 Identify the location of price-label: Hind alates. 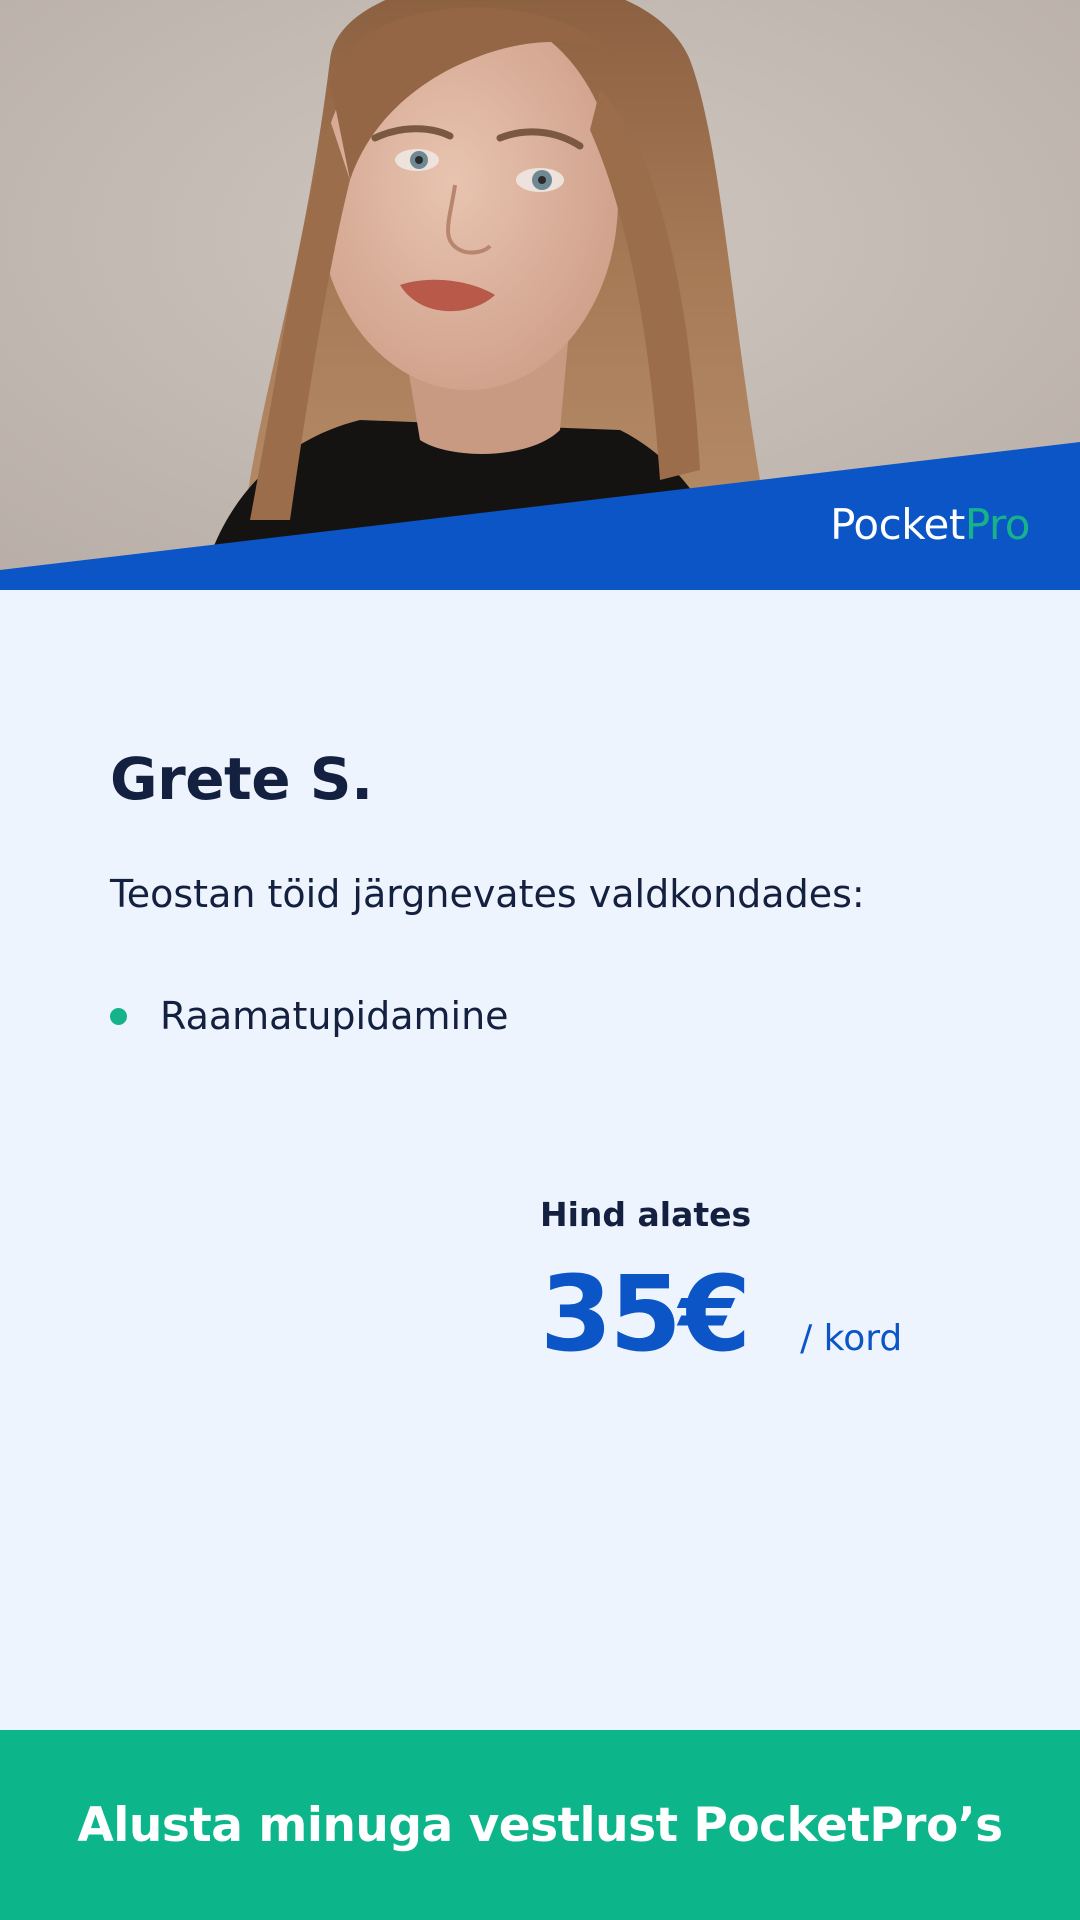
(646, 1214).